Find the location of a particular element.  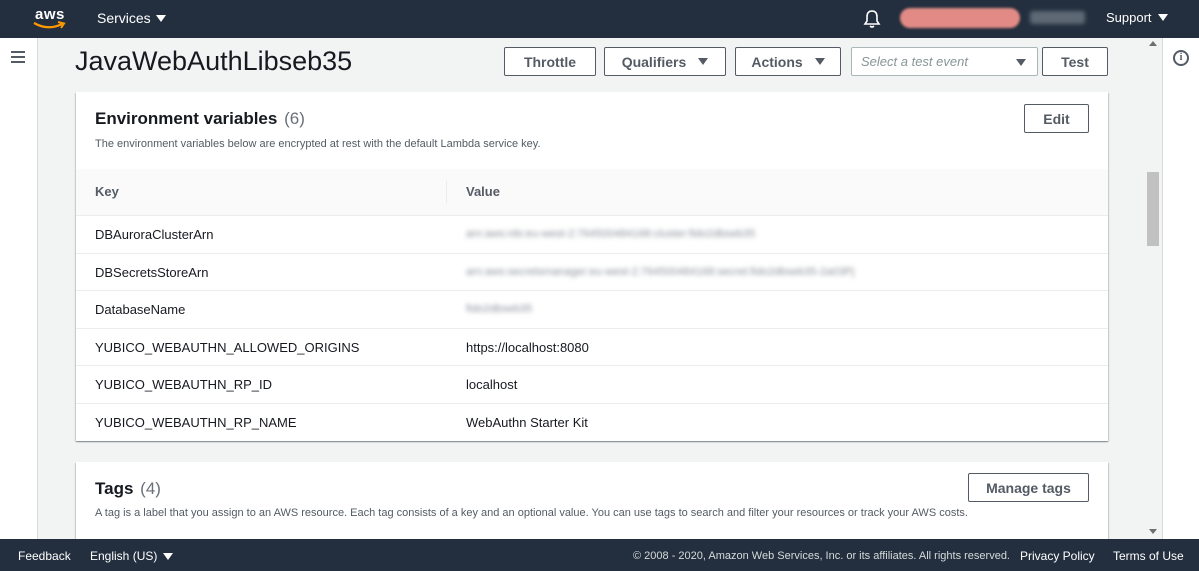

edit-label: Edit is located at coordinates (1056, 118).